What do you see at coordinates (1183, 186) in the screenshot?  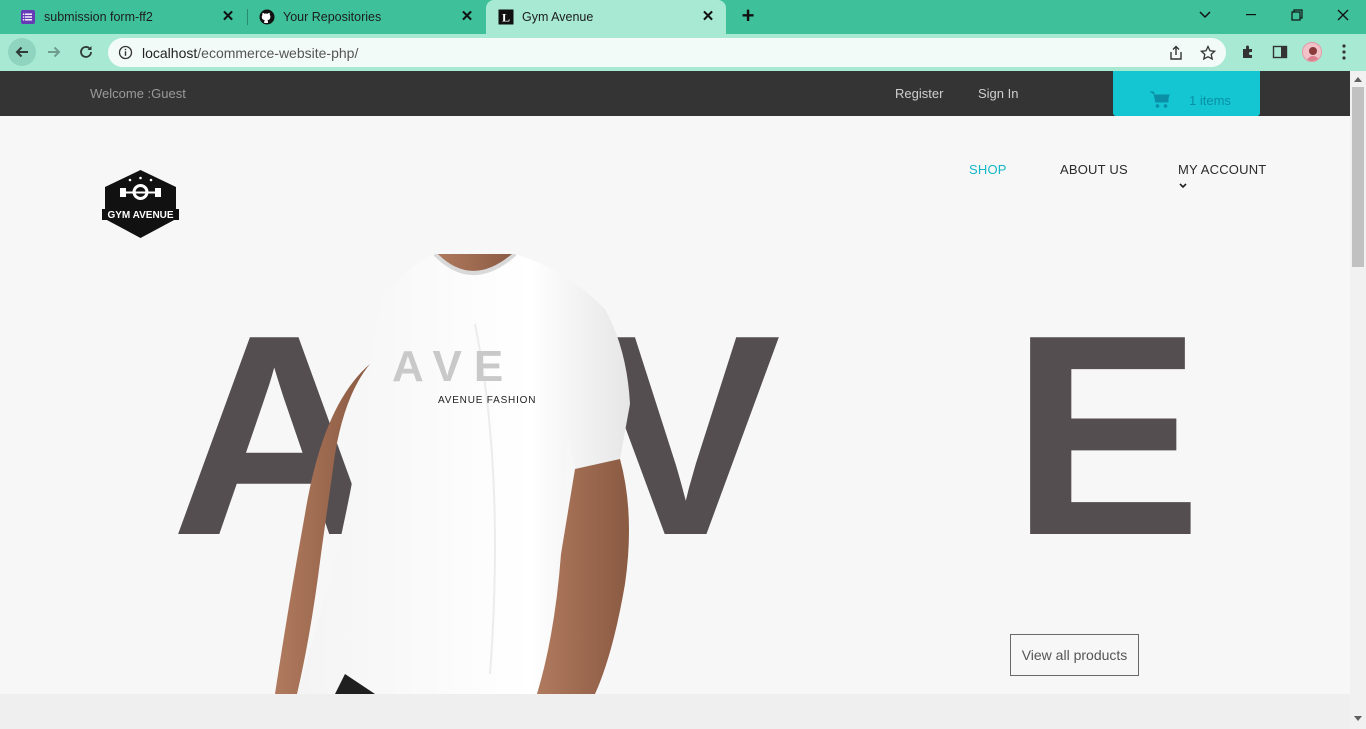 I see `chevron-down-icon` at bounding box center [1183, 186].